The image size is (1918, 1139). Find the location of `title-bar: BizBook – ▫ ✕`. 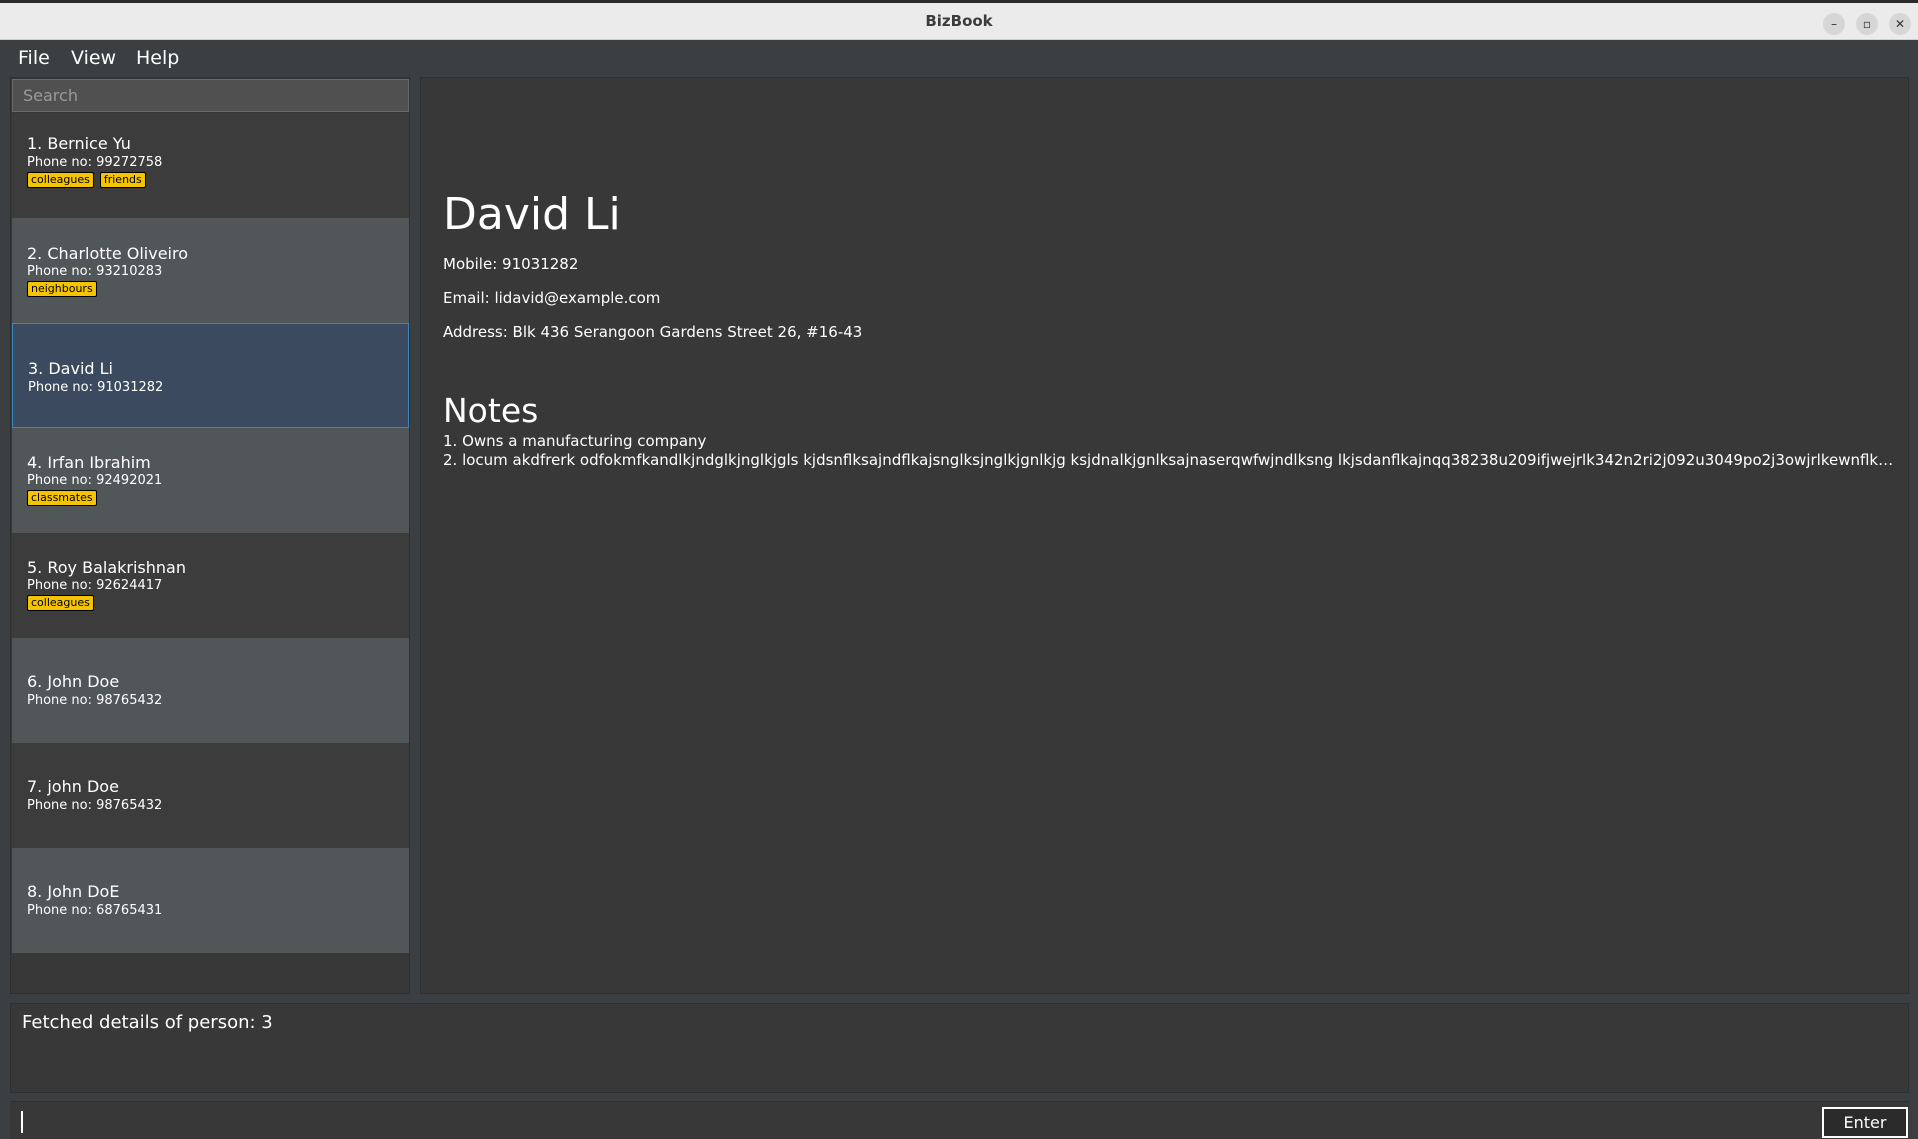

title-bar: BizBook – ▫ ✕ is located at coordinates (959, 20).